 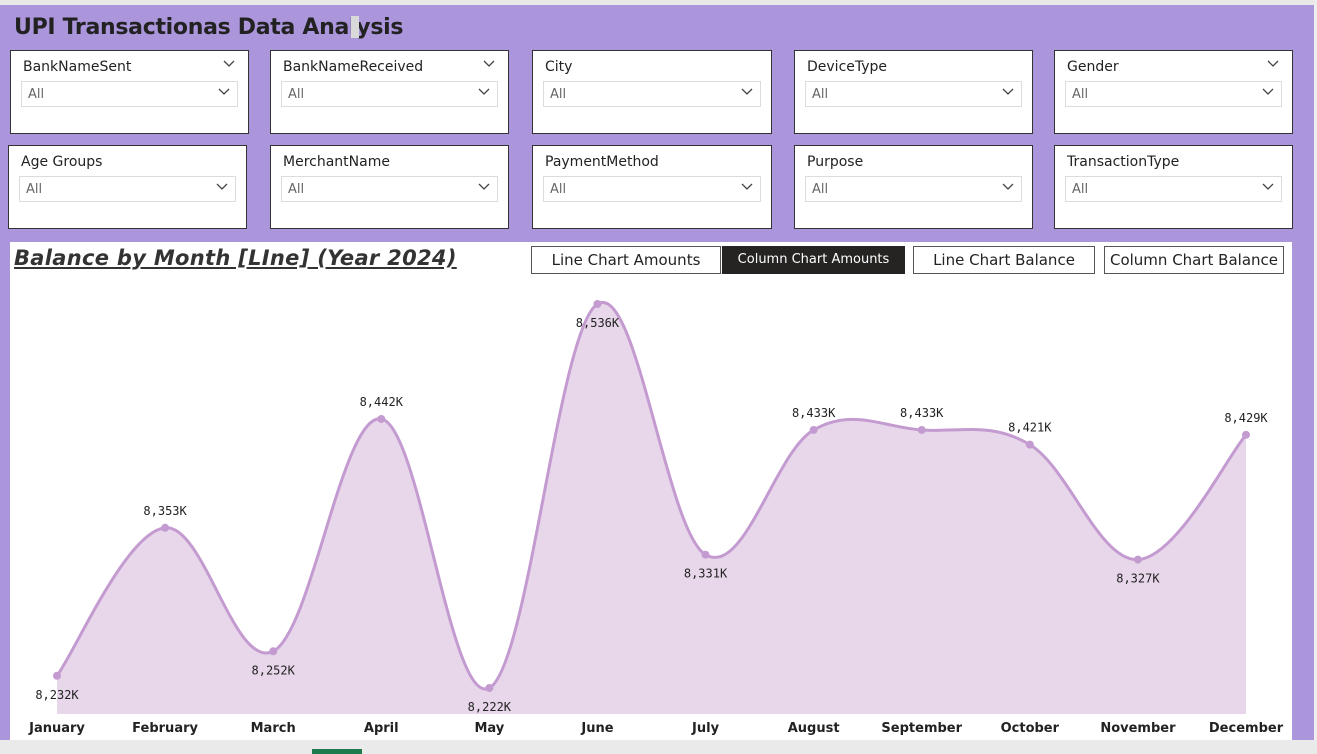 I want to click on slicer-banknamereceived: BankNameReceived All, so click(x=389, y=92).